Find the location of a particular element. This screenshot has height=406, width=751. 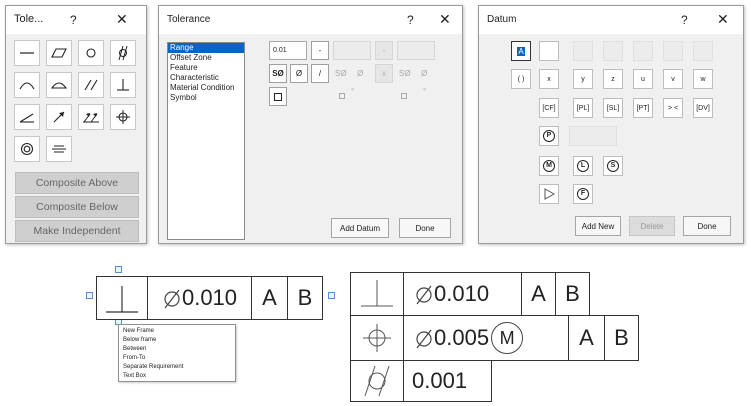

mmc-button: M is located at coordinates (549, 166).